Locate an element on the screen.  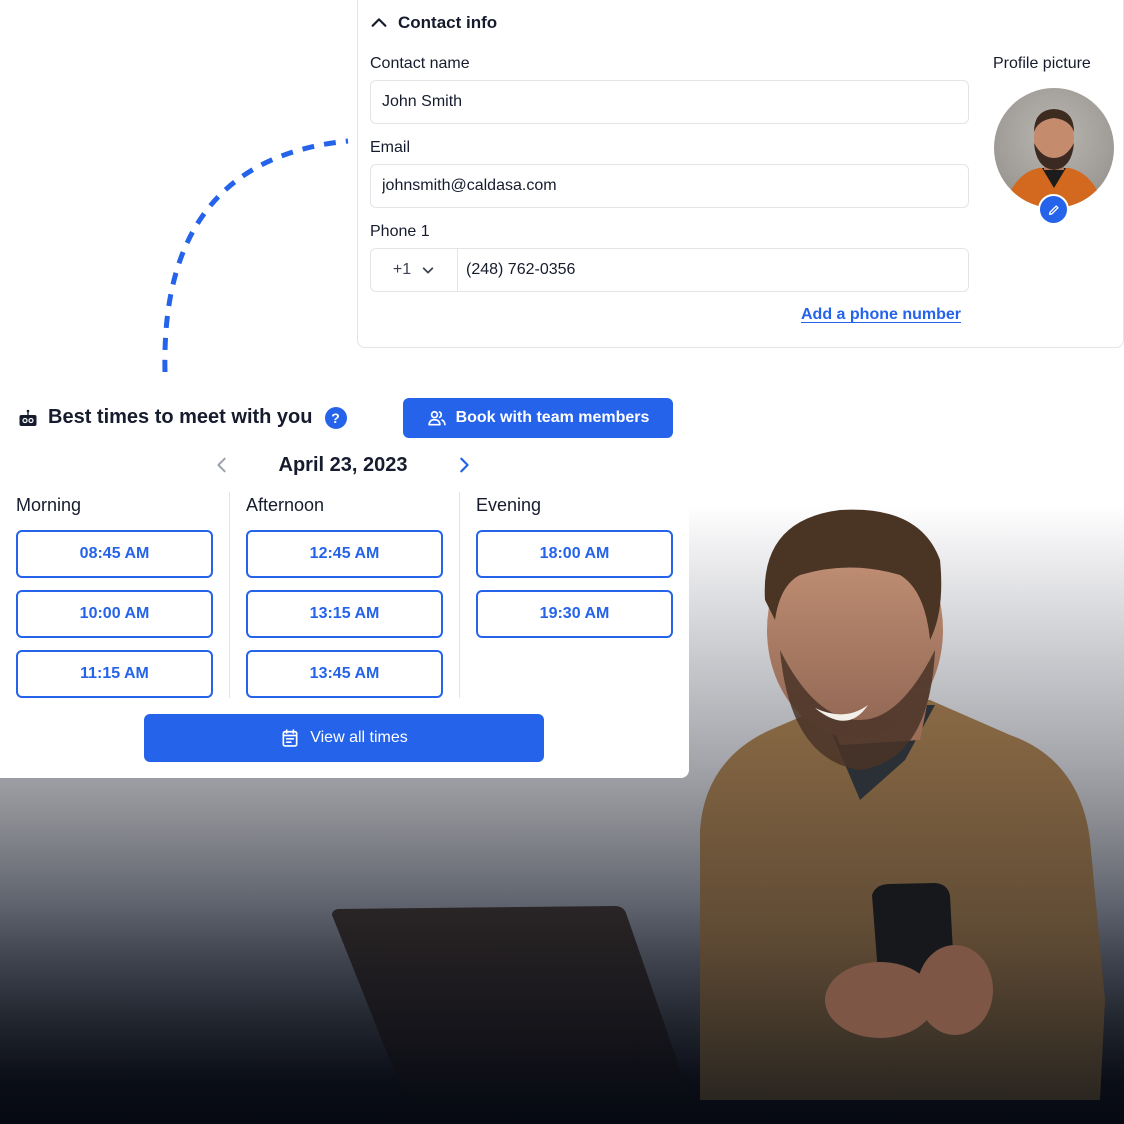
time-slot-button: 19:30 AM is located at coordinates (574, 614).